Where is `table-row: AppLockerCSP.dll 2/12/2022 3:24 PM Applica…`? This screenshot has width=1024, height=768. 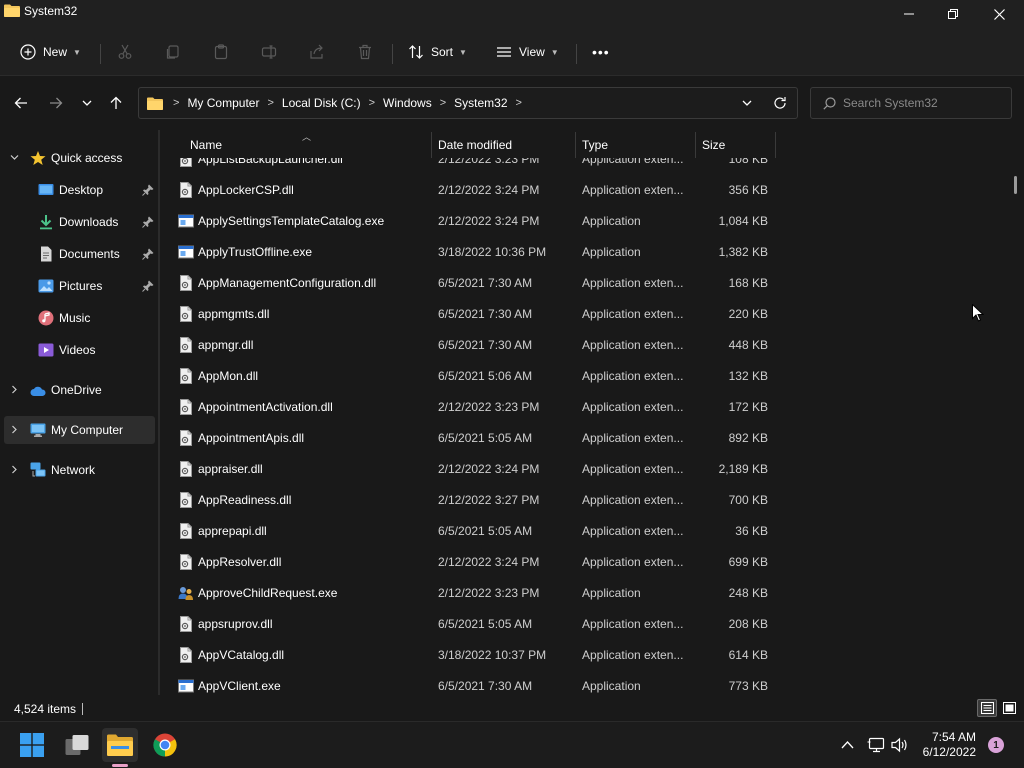 table-row: AppLockerCSP.dll 2/12/2022 3:24 PM Applica… is located at coordinates (475, 189).